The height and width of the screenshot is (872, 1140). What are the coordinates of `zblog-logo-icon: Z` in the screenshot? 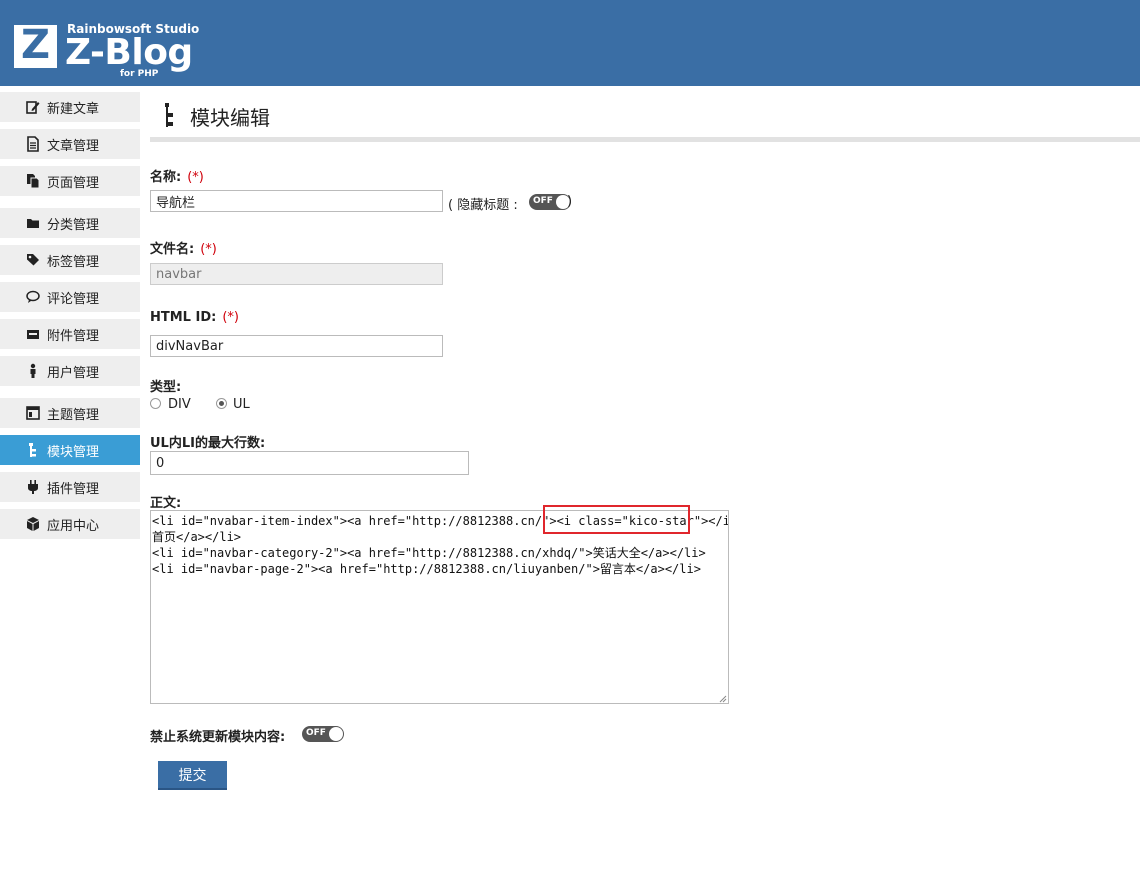 It's located at (35, 45).